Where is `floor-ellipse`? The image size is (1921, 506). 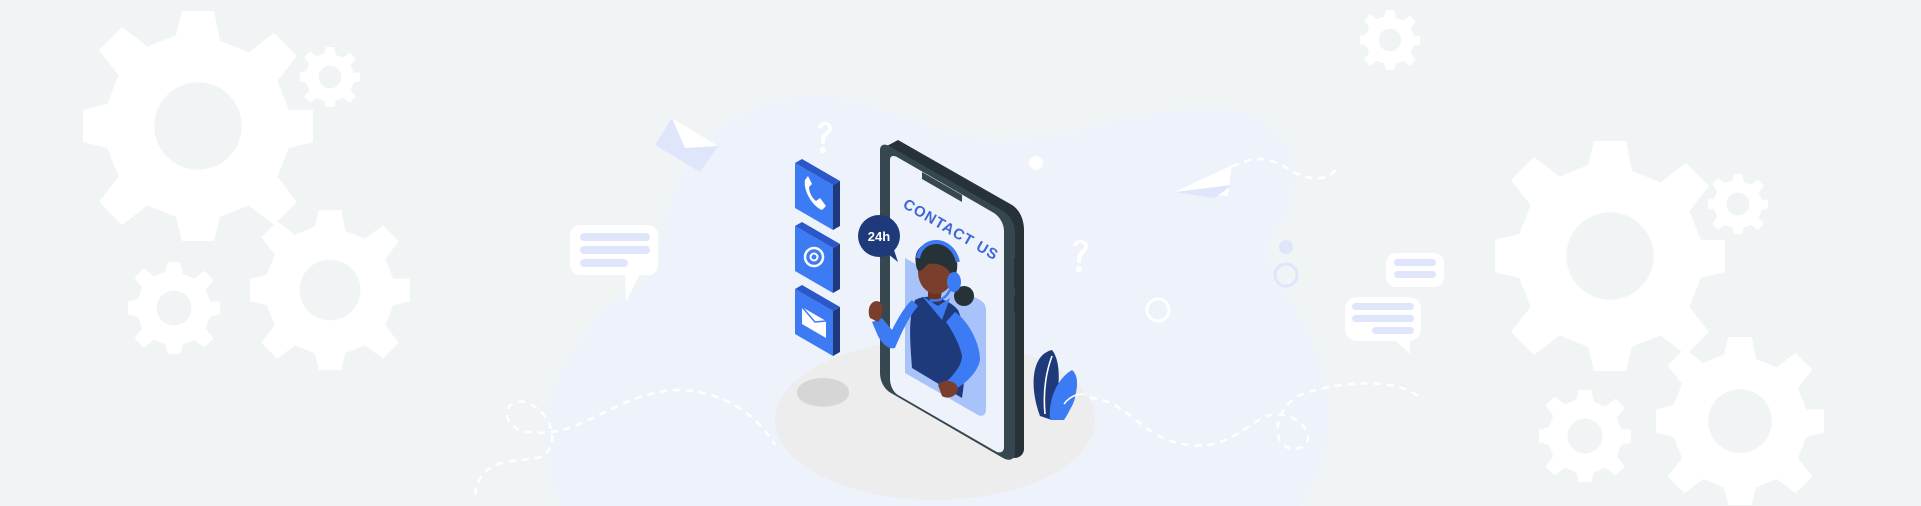 floor-ellipse is located at coordinates (823, 392).